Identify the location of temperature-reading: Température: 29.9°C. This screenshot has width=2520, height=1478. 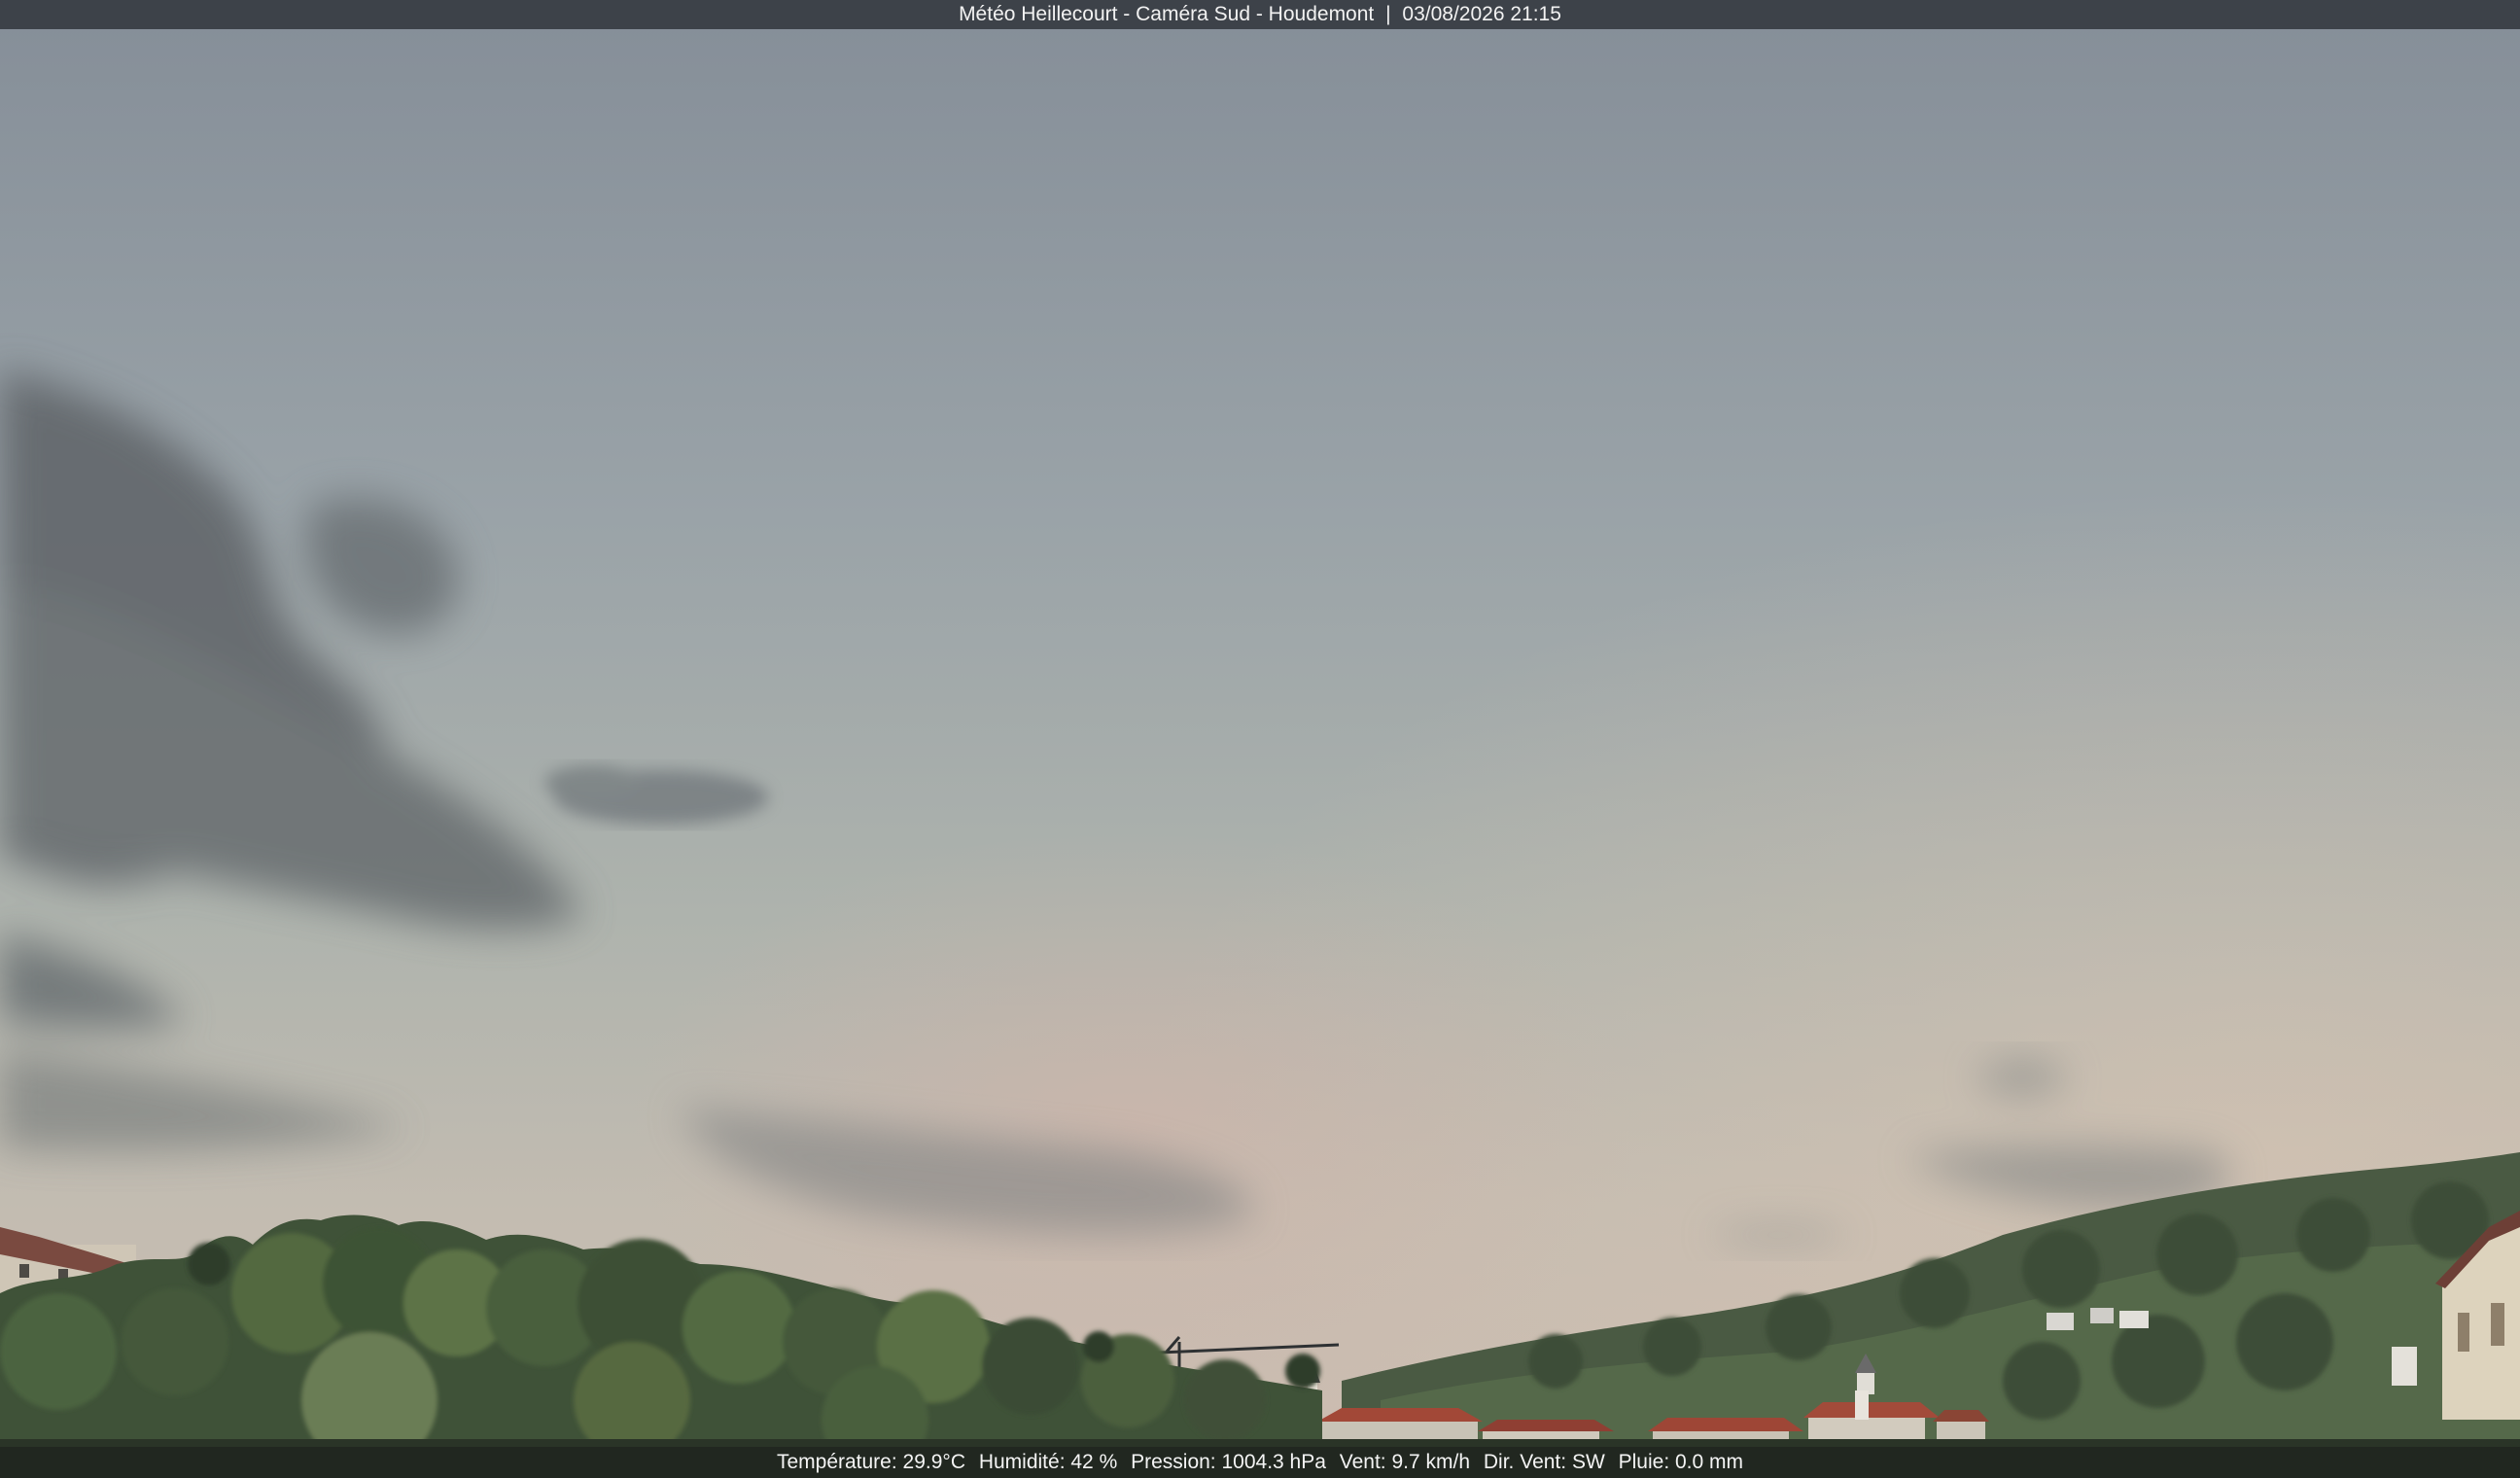
(871, 1462).